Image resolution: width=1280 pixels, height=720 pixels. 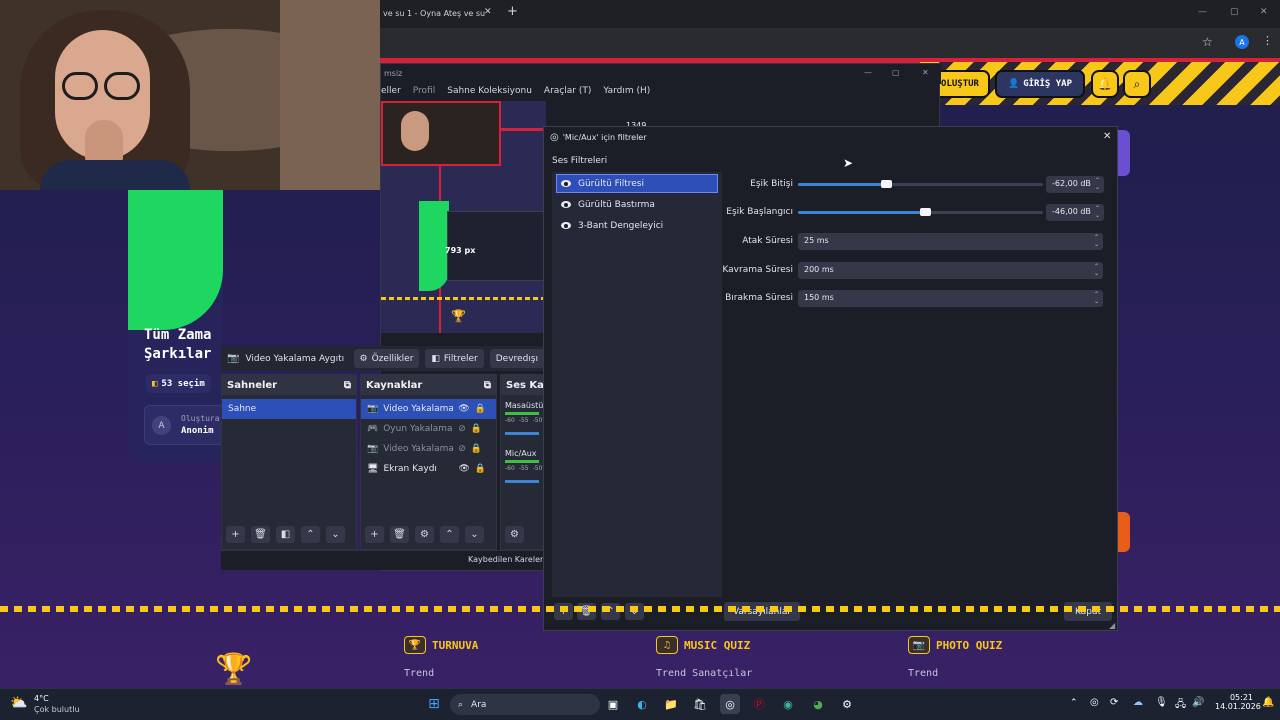 What do you see at coordinates (454, 358) in the screenshot?
I see `filters-button: ◧ Filtreler` at bounding box center [454, 358].